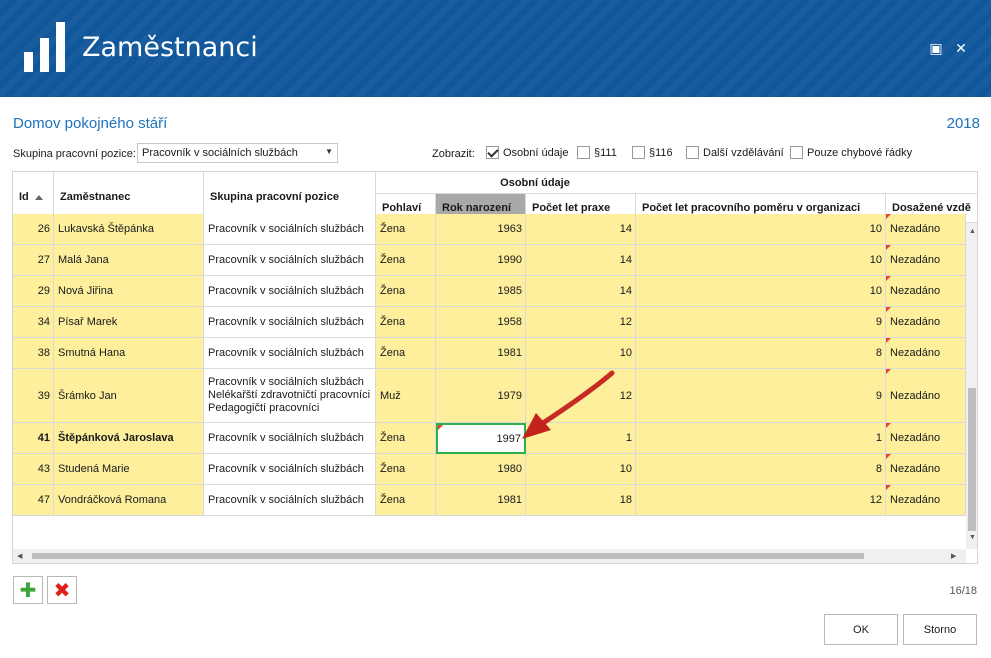 The width and height of the screenshot is (991, 658). I want to click on cell-birth-year: 1958, so click(481, 322).